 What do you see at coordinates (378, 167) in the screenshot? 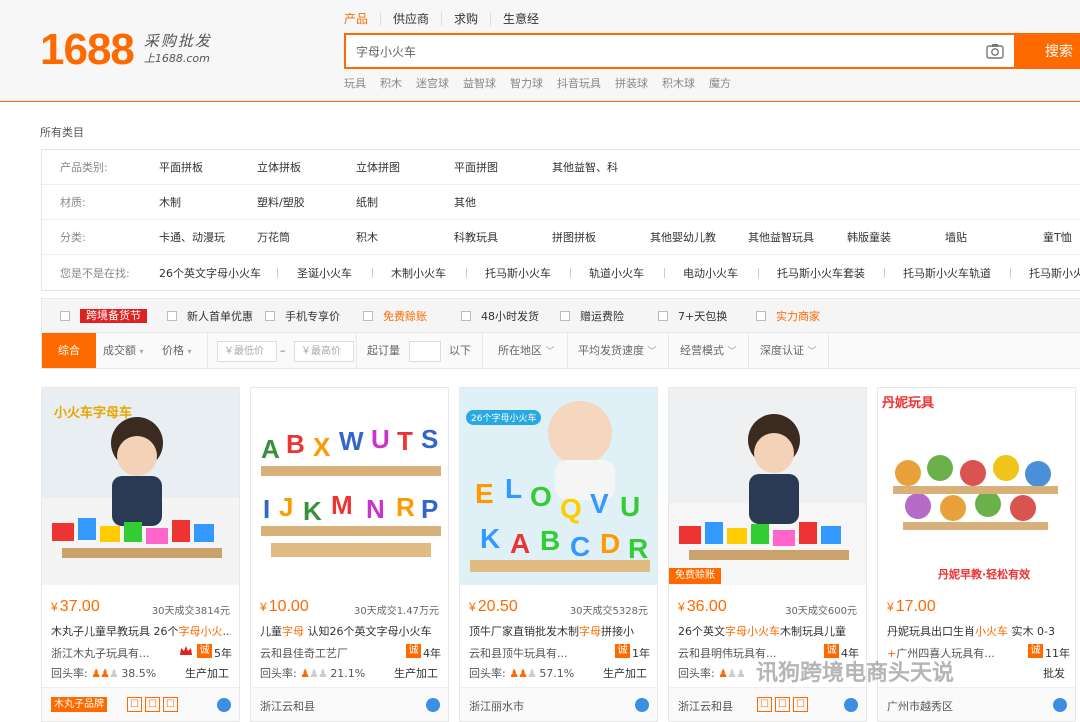
I see `filter-option: 立体拼图` at bounding box center [378, 167].